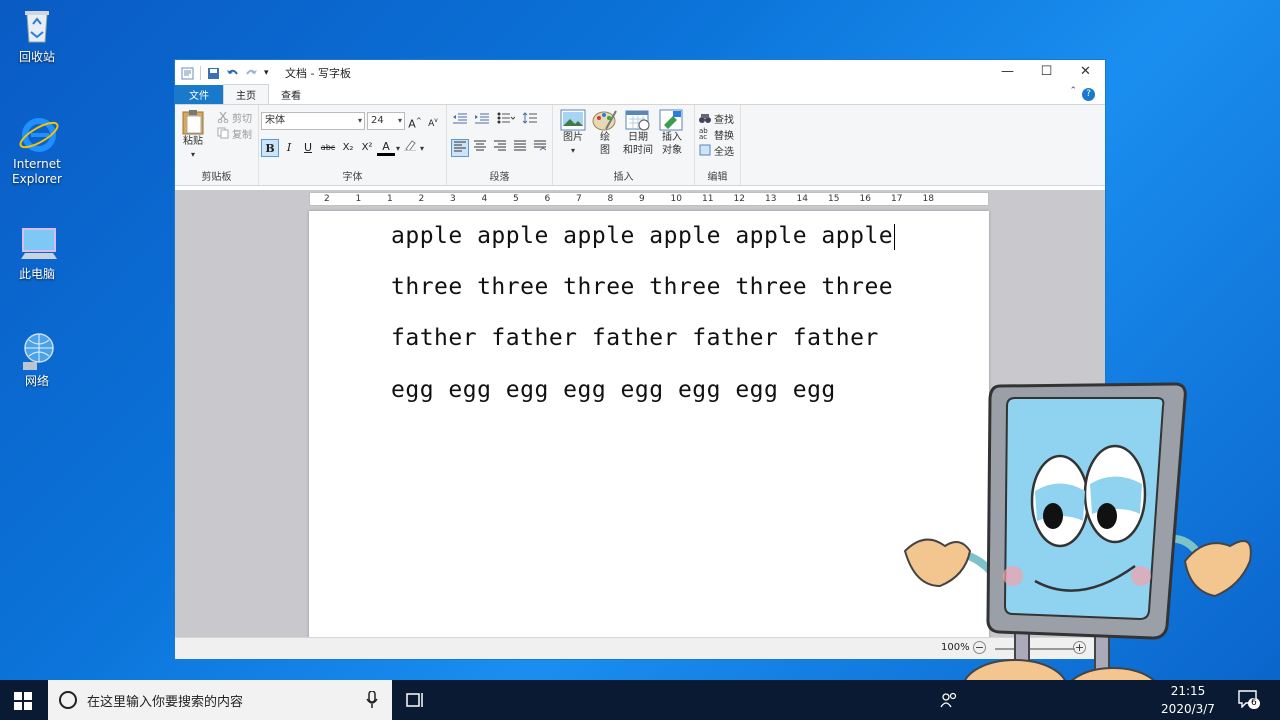 The height and width of the screenshot is (720, 1280). I want to click on superscript-button: X², so click(367, 148).